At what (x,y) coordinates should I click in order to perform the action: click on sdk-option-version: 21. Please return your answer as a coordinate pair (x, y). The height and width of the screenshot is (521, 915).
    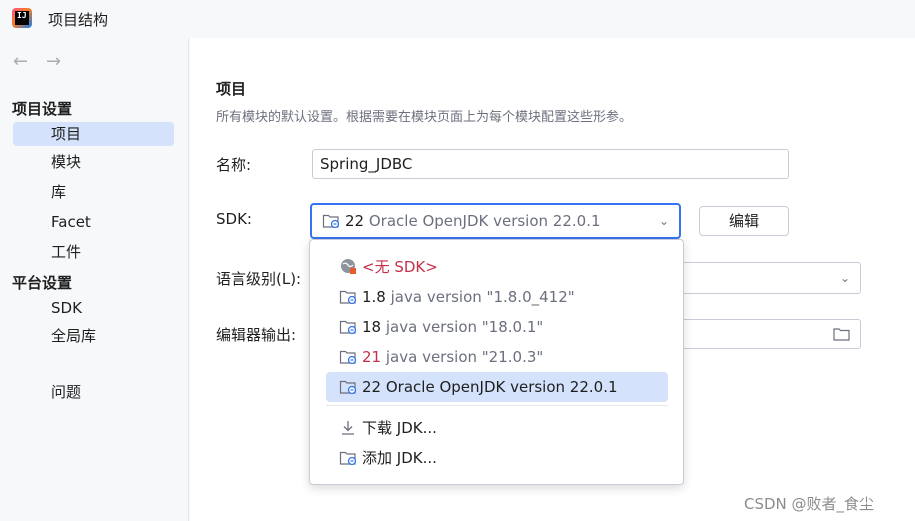
    Looking at the image, I should click on (372, 357).